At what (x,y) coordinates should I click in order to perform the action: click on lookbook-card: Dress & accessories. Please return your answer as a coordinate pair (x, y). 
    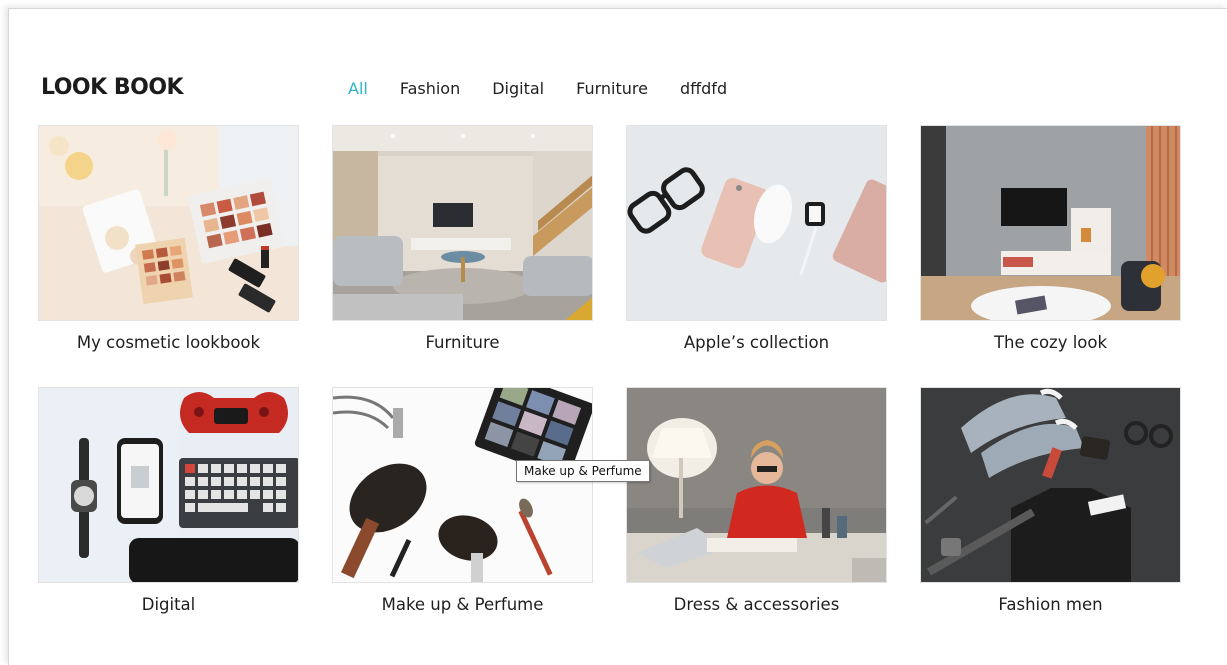
    Looking at the image, I should click on (756, 502).